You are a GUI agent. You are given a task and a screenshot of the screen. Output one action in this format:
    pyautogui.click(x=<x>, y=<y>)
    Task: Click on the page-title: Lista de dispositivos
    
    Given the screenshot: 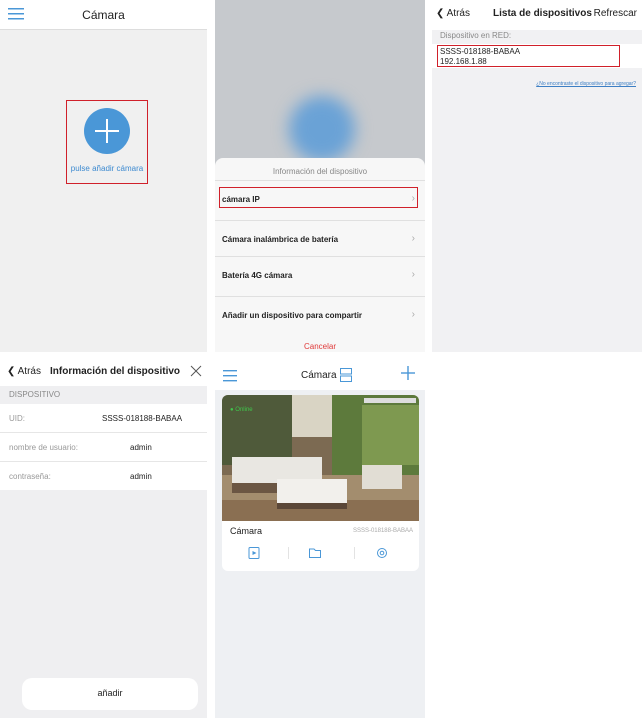 What is the action you would take?
    pyautogui.click(x=542, y=13)
    